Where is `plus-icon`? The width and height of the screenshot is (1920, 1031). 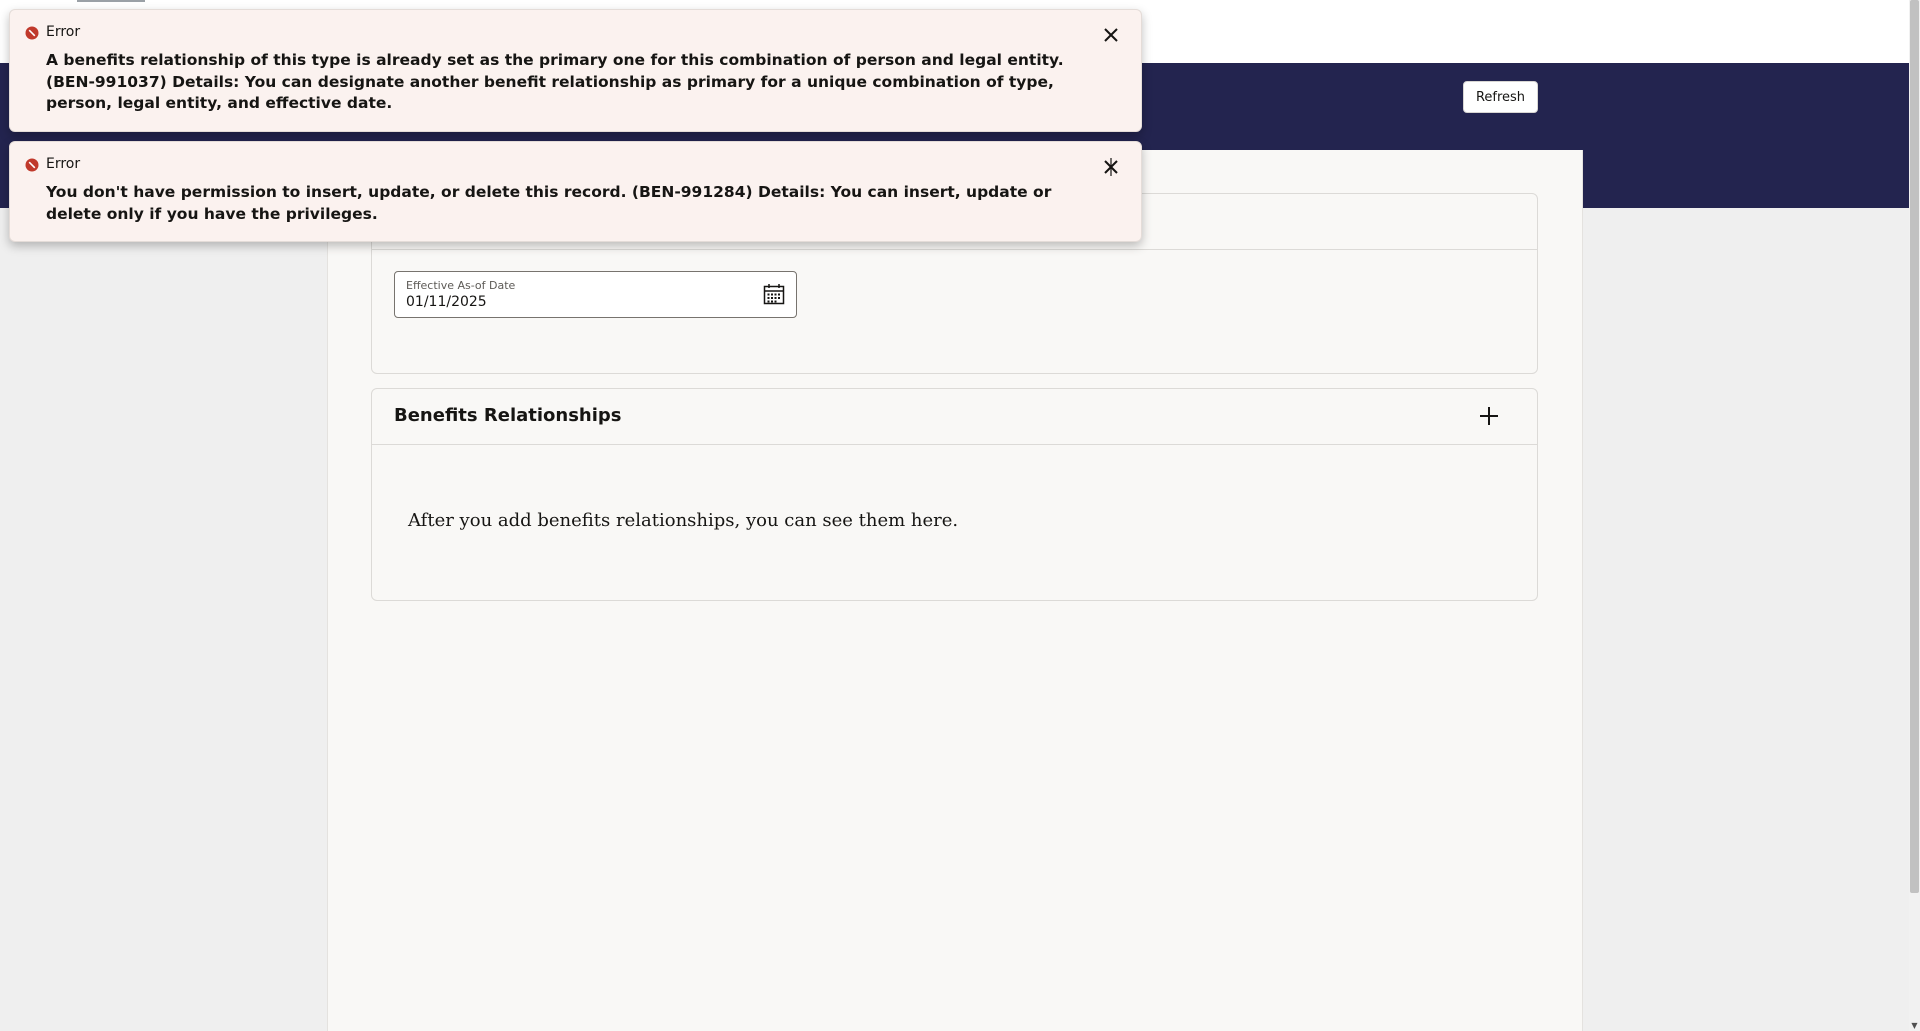 plus-icon is located at coordinates (1489, 416).